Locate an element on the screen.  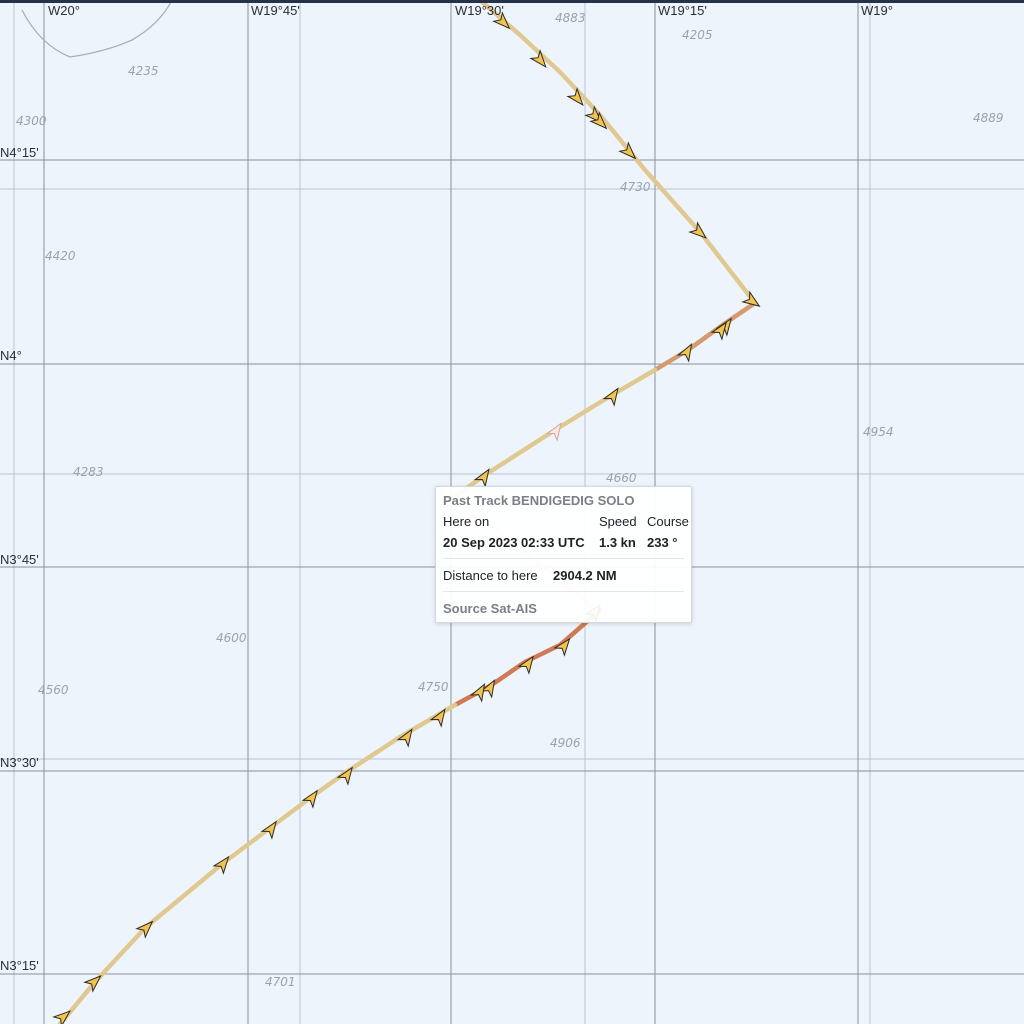
distance-value: 2904.2 NM is located at coordinates (585, 575).